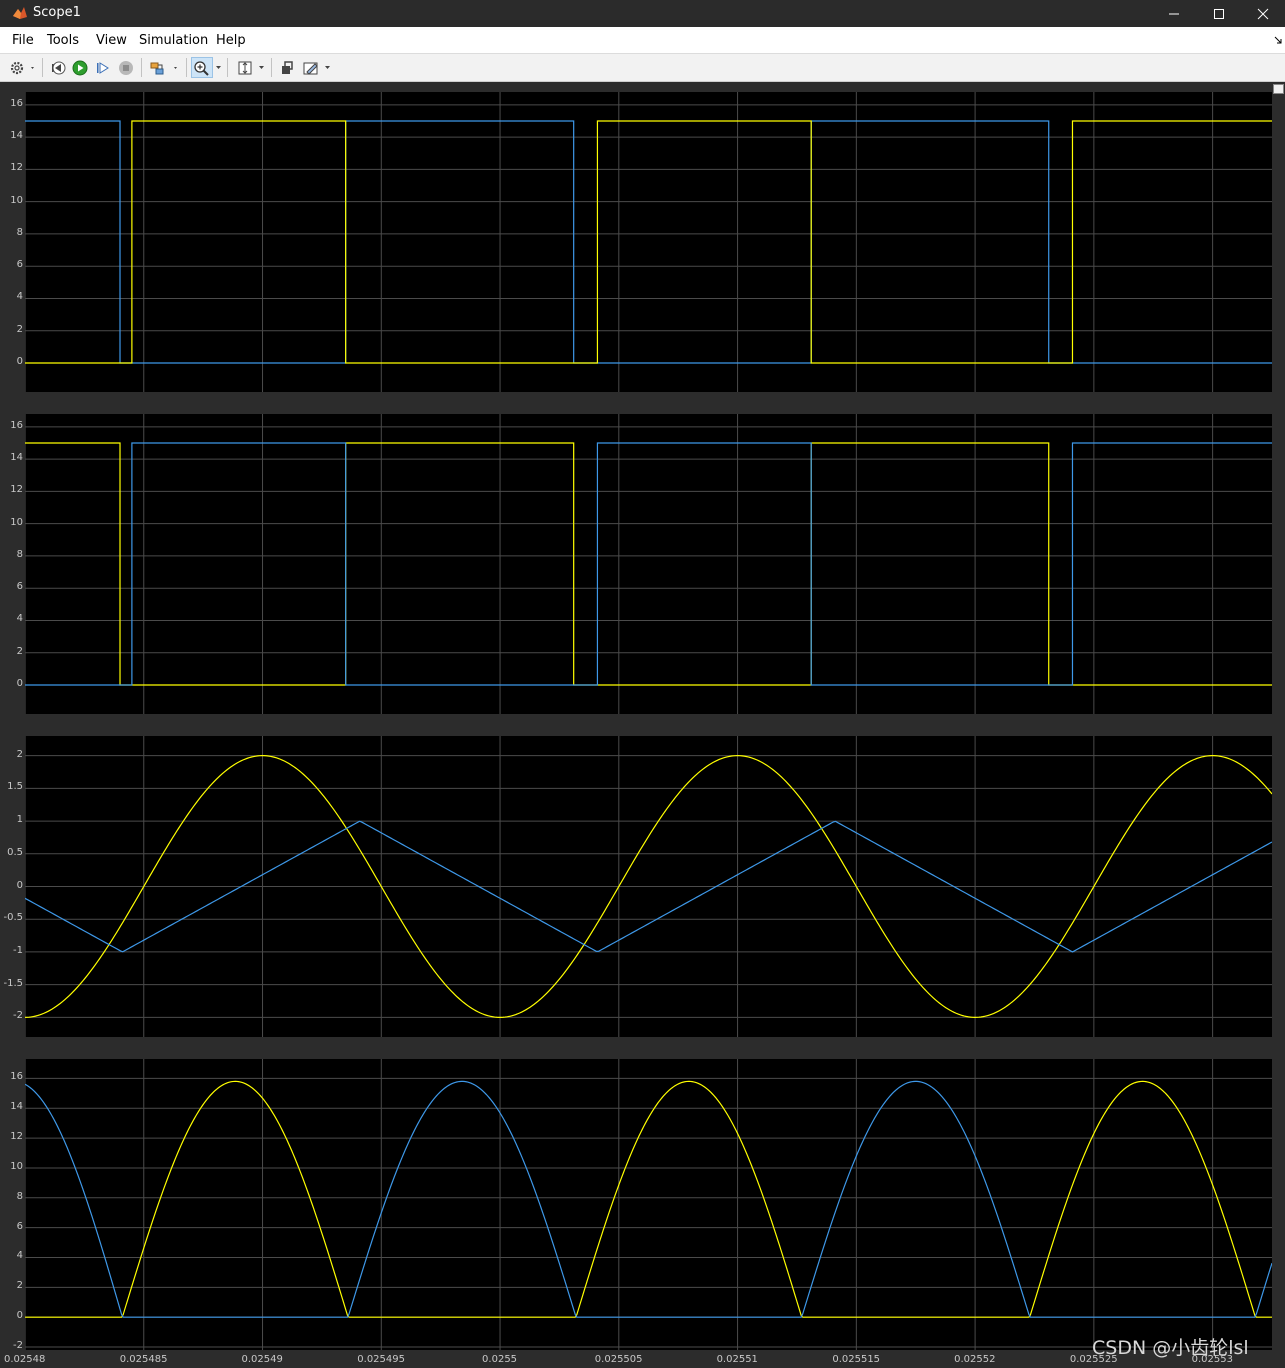 This screenshot has height=1368, width=1285. I want to click on restore-layout-button, so click(287, 67).